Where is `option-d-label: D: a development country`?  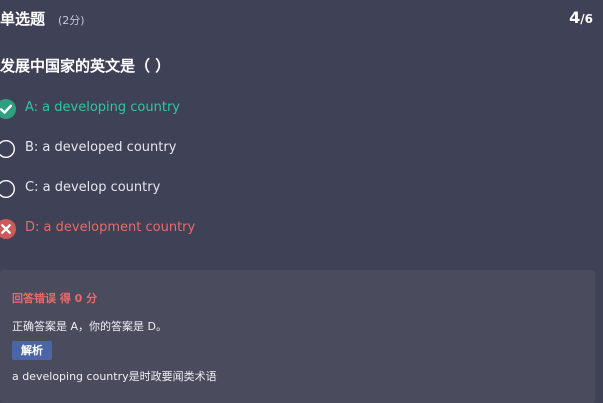
option-d-label: D: a development country is located at coordinates (110, 227).